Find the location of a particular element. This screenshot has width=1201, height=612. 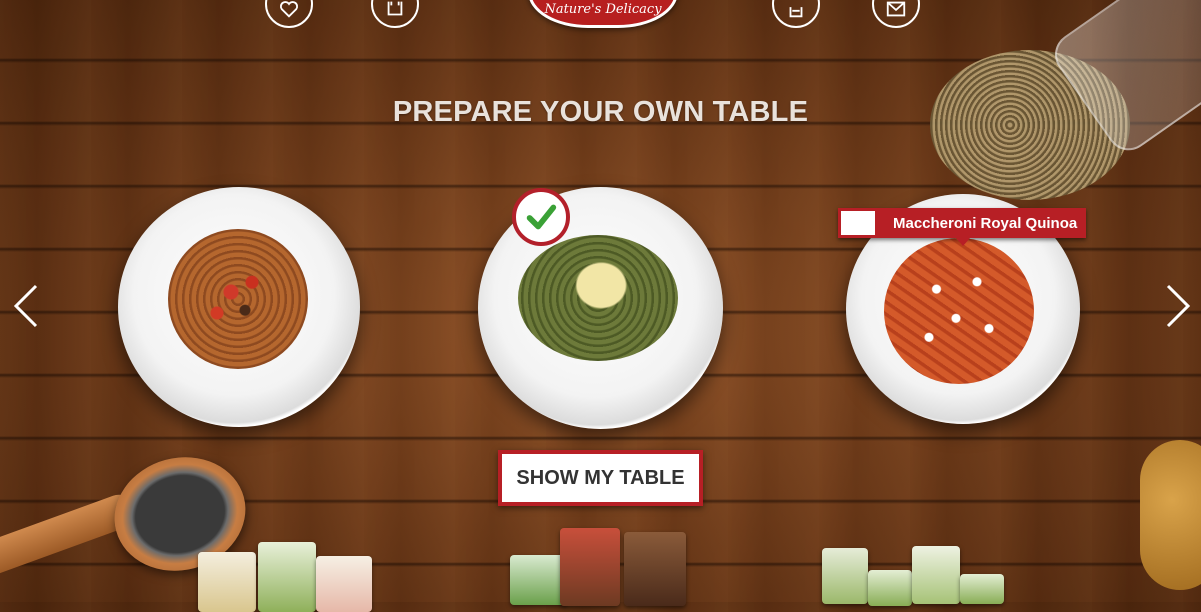

heart-icon is located at coordinates (289, 14).